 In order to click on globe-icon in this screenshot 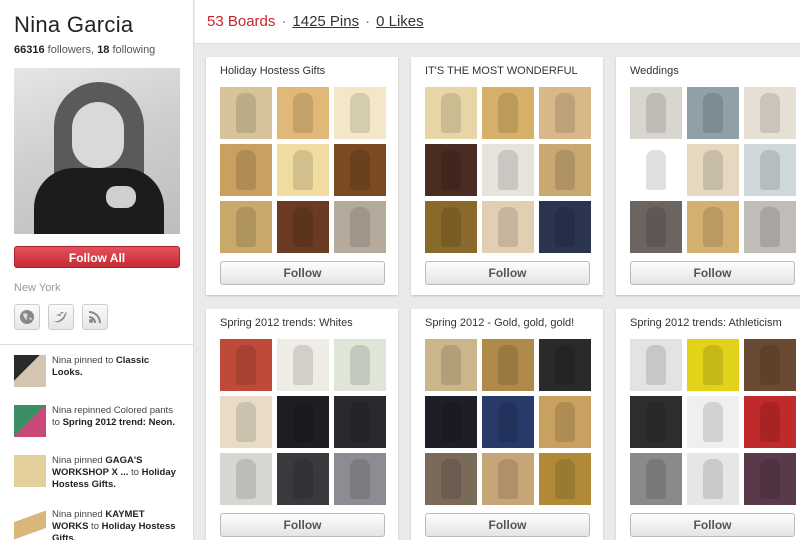, I will do `click(27, 317)`.